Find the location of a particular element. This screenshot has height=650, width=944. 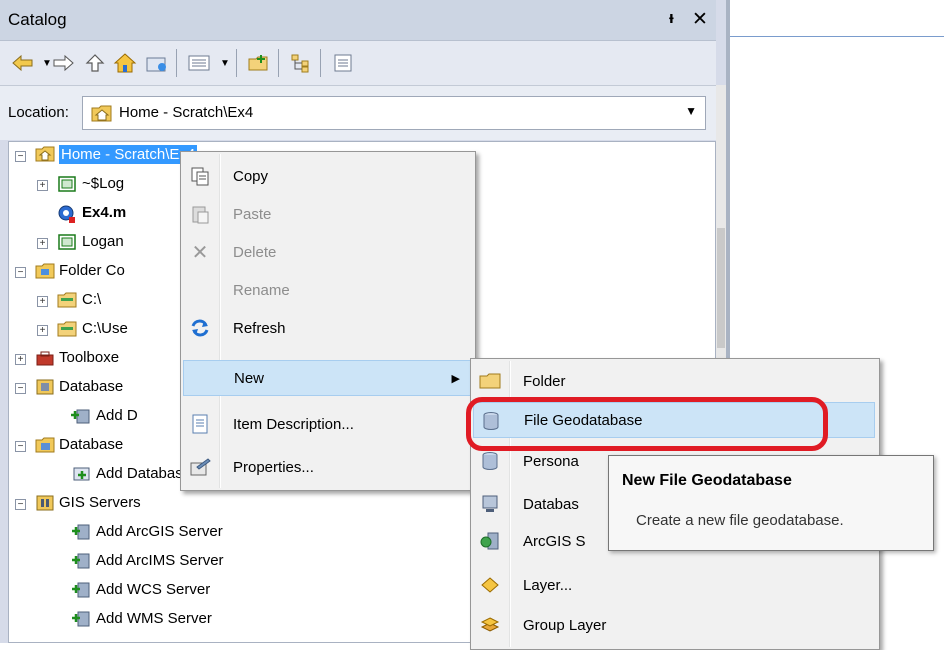

add-database-connection-icon is located at coordinates (81, 474).